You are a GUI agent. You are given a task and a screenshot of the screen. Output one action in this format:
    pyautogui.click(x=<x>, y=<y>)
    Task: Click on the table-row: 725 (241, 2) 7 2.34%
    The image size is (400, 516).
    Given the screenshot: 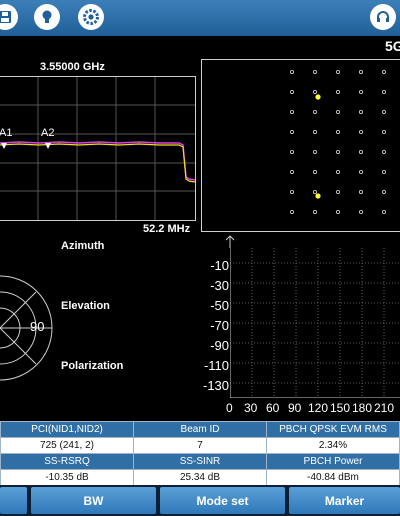 What is the action you would take?
    pyautogui.click(x=200, y=445)
    